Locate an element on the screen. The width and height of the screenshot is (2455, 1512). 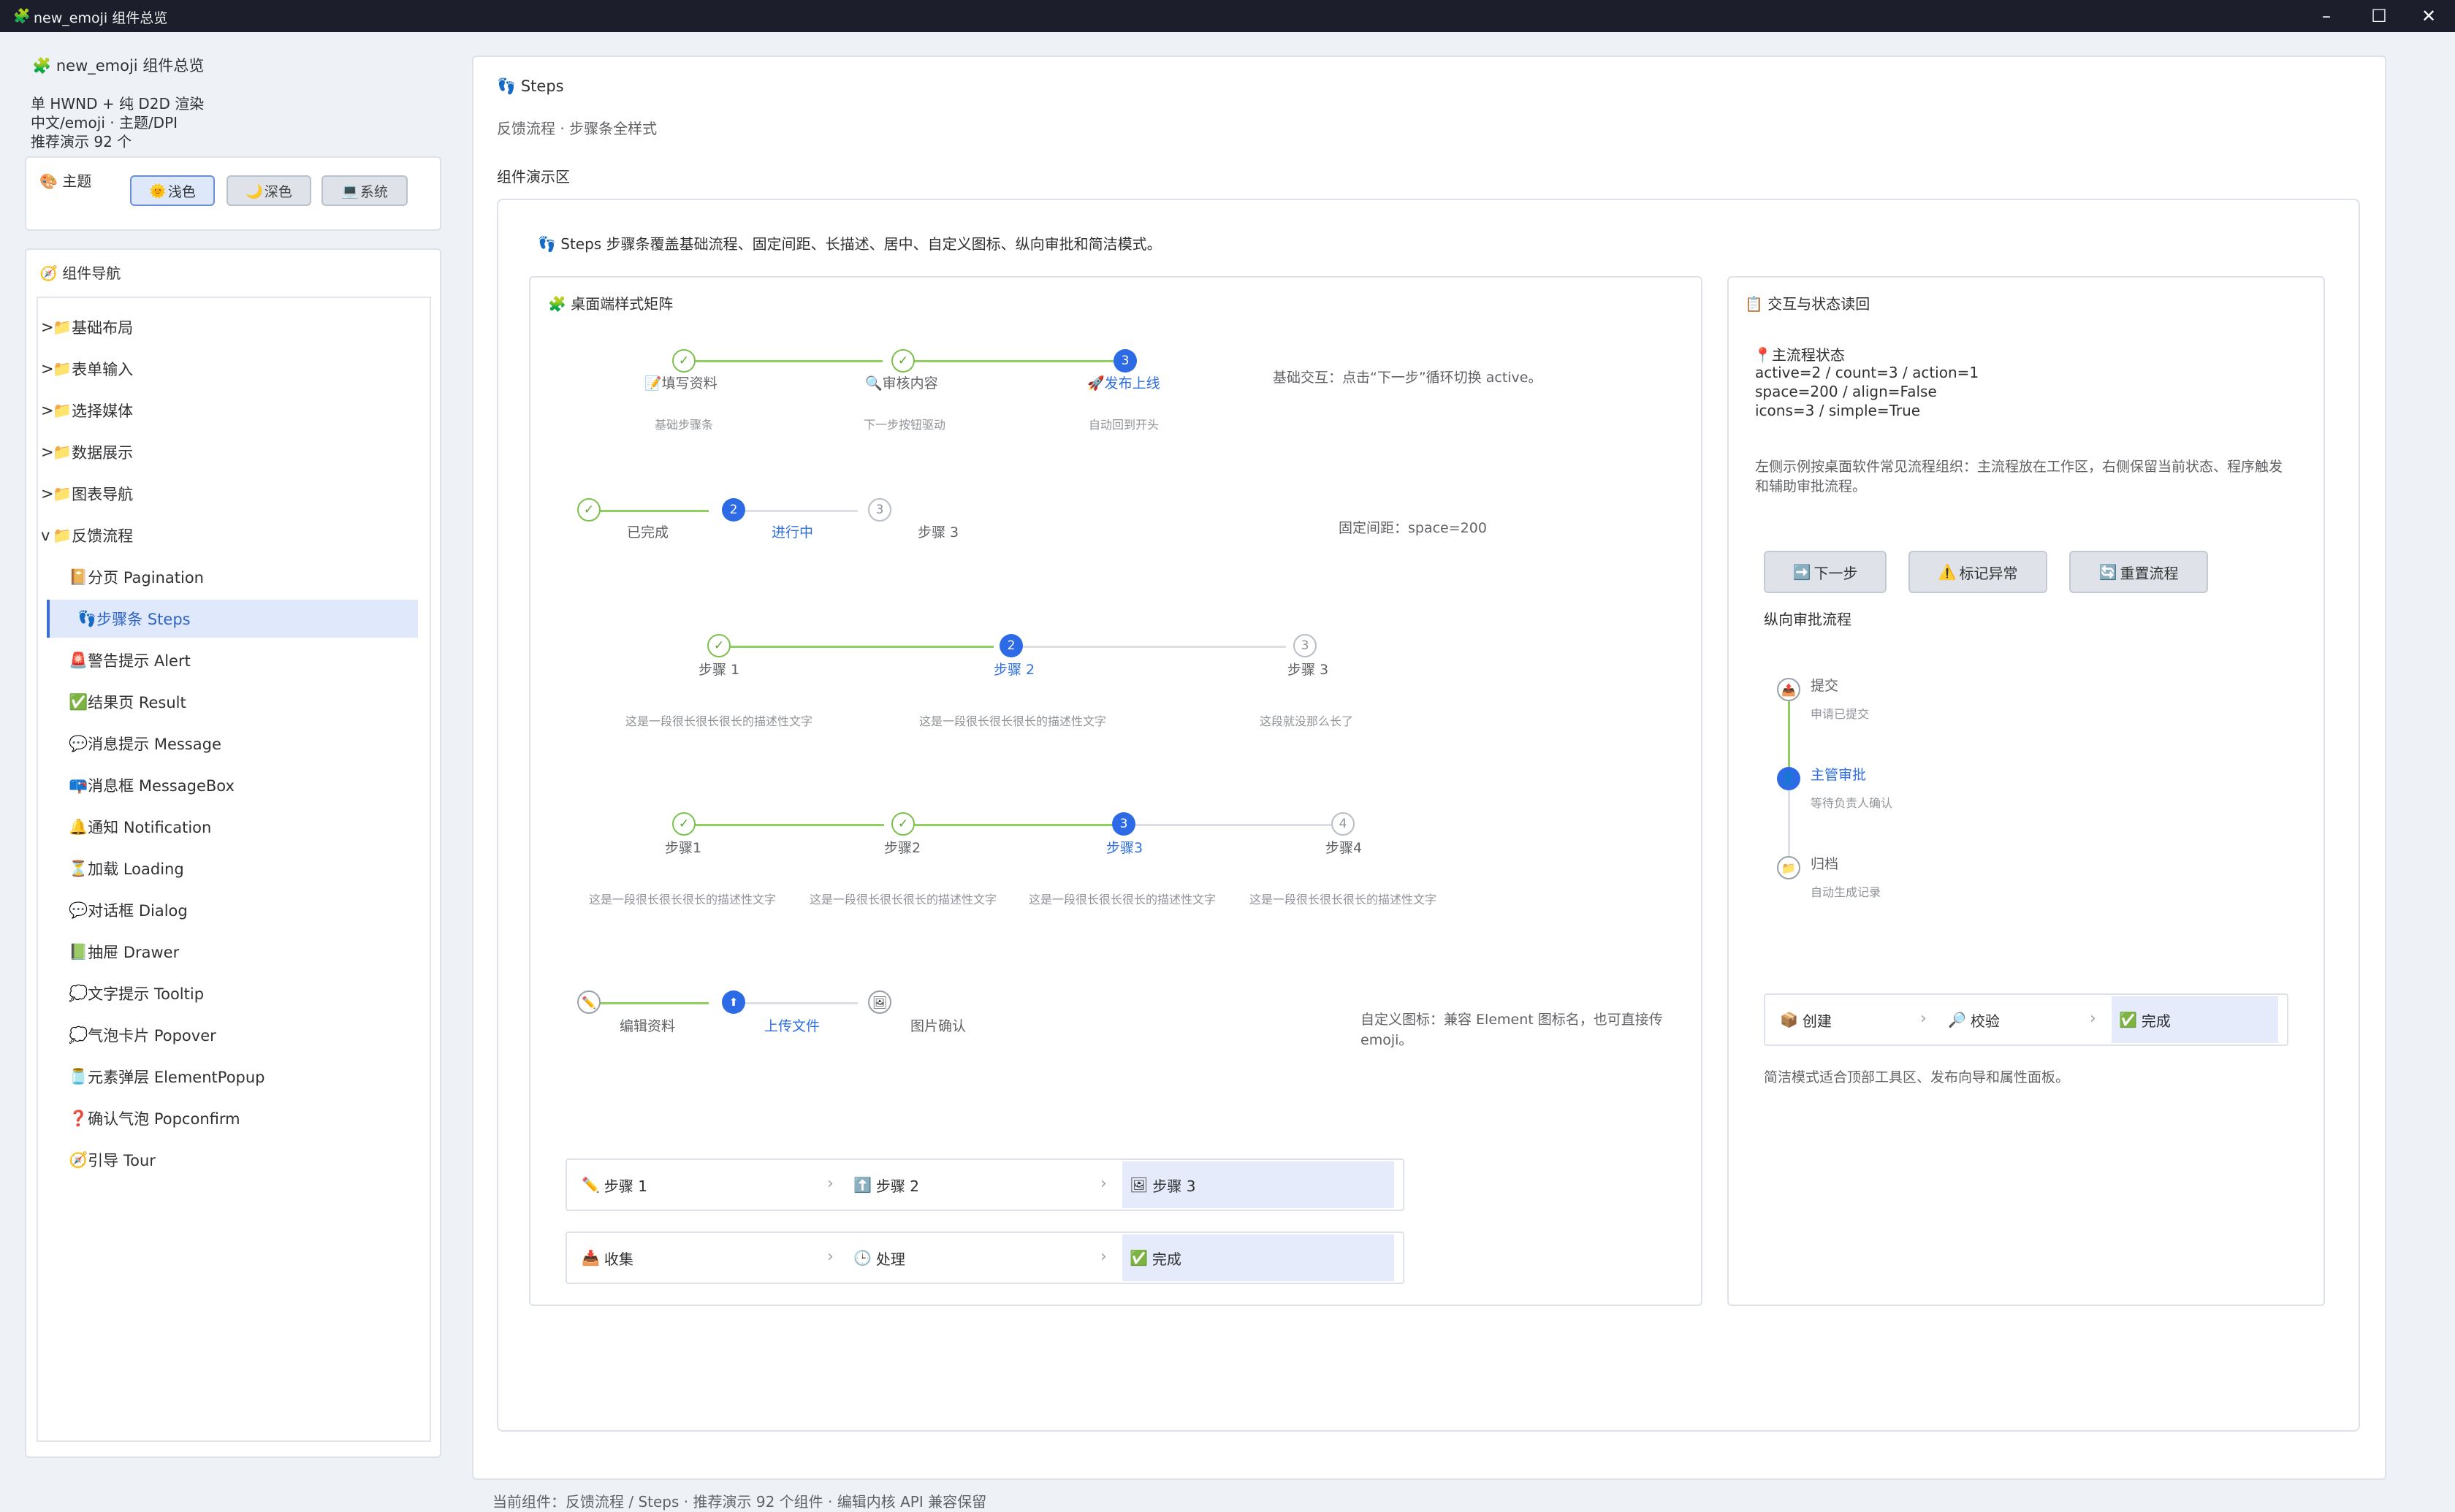
vstep-desc: 申请已提交 is located at coordinates (1840, 714).